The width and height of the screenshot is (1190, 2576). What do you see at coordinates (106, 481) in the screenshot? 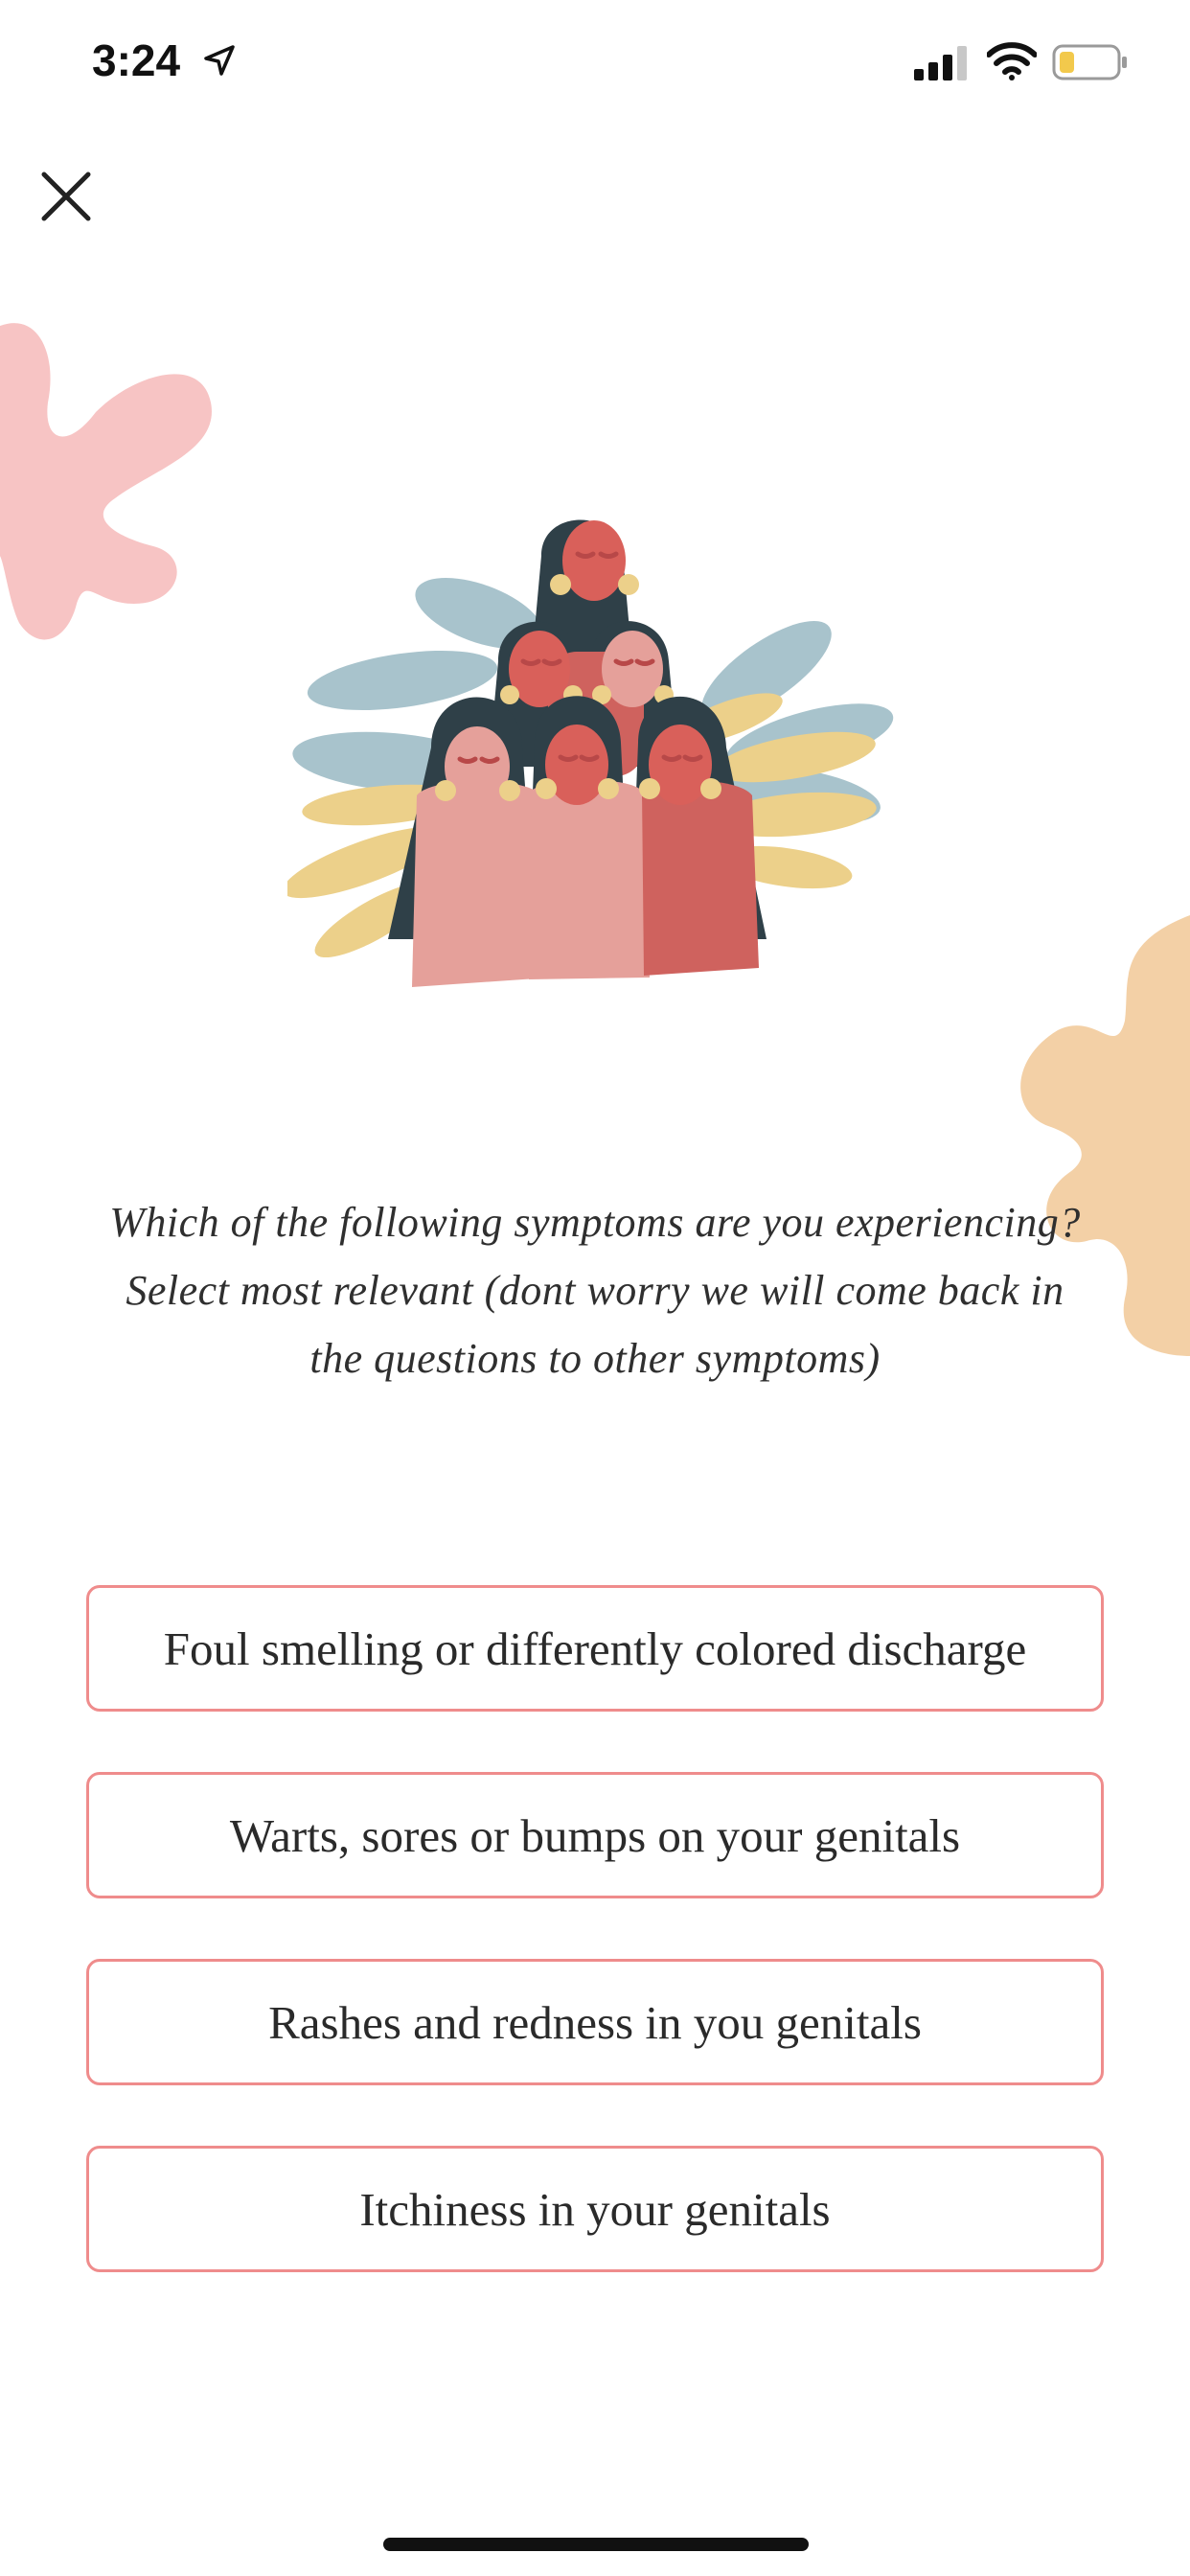
I see `decorative-blob-pink` at bounding box center [106, 481].